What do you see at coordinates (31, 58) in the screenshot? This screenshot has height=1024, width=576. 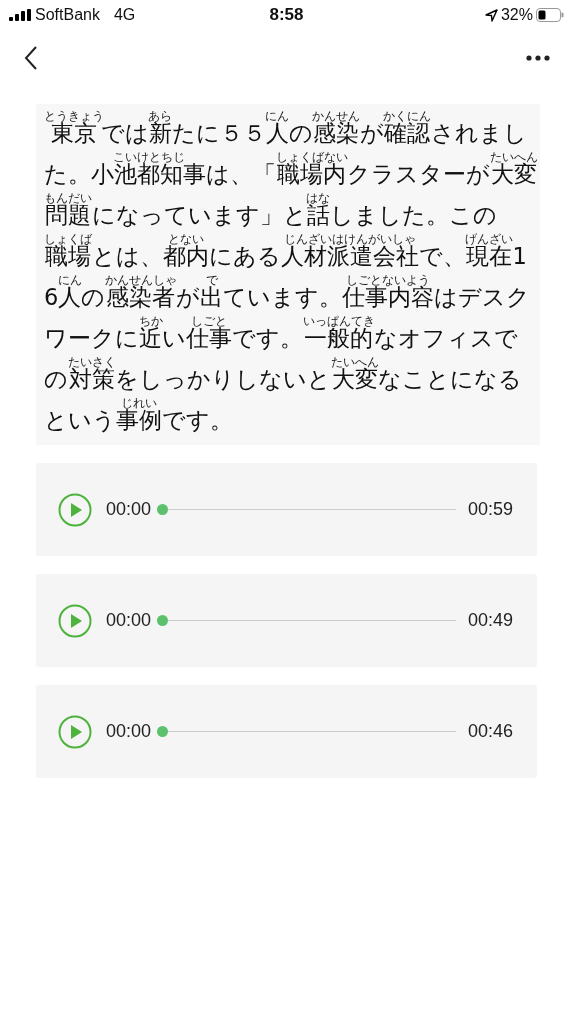 I see `back-icon` at bounding box center [31, 58].